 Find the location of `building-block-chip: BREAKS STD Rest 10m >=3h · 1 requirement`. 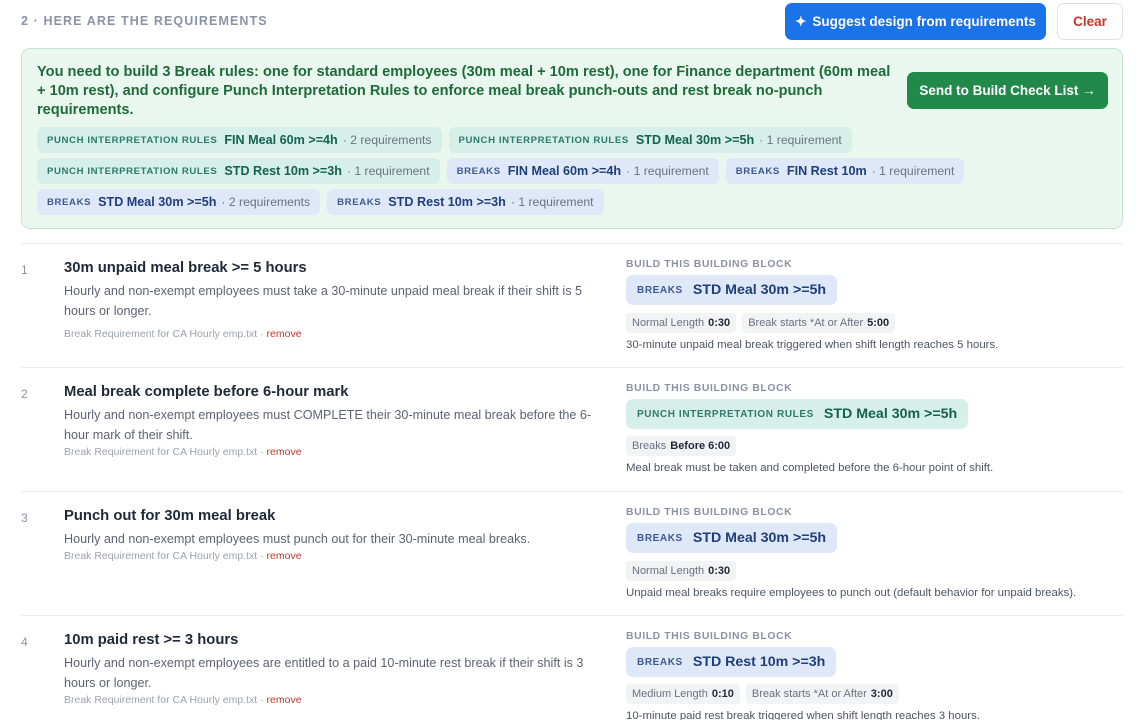

building-block-chip: BREAKS STD Rest 10m >=3h · 1 requirement is located at coordinates (465, 202).